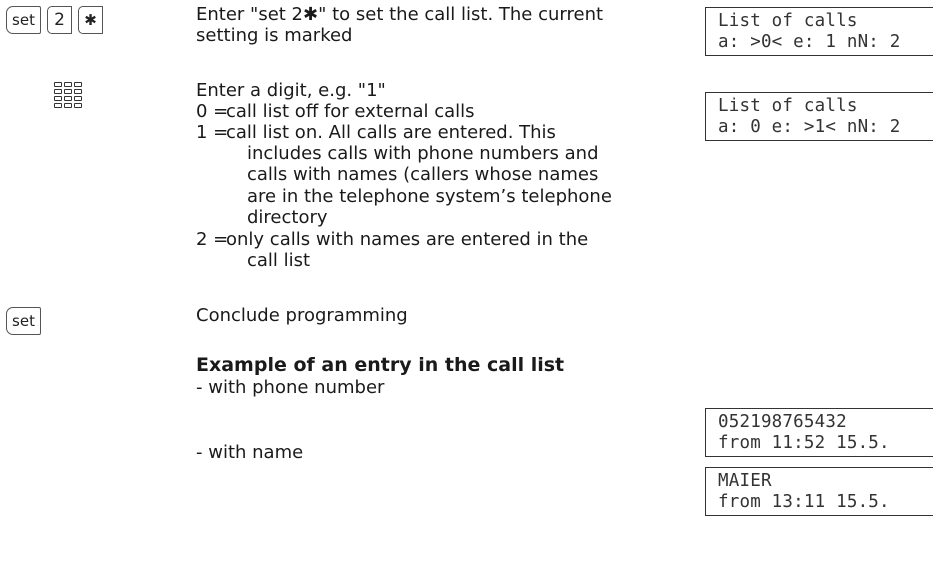 This screenshot has width=933, height=567. I want to click on set-key-conclude: set, so click(23, 321).